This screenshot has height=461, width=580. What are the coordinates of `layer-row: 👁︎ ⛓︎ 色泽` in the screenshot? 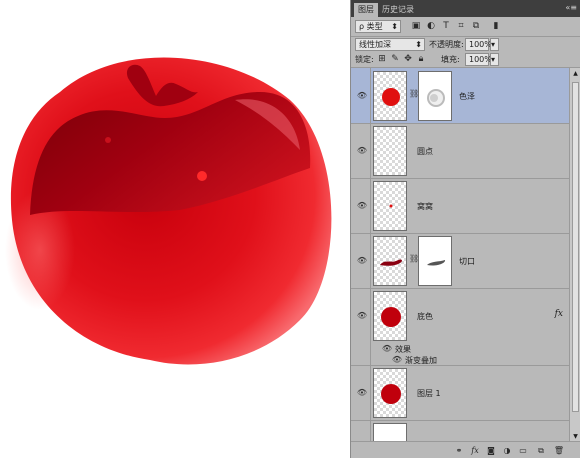 It's located at (460, 96).